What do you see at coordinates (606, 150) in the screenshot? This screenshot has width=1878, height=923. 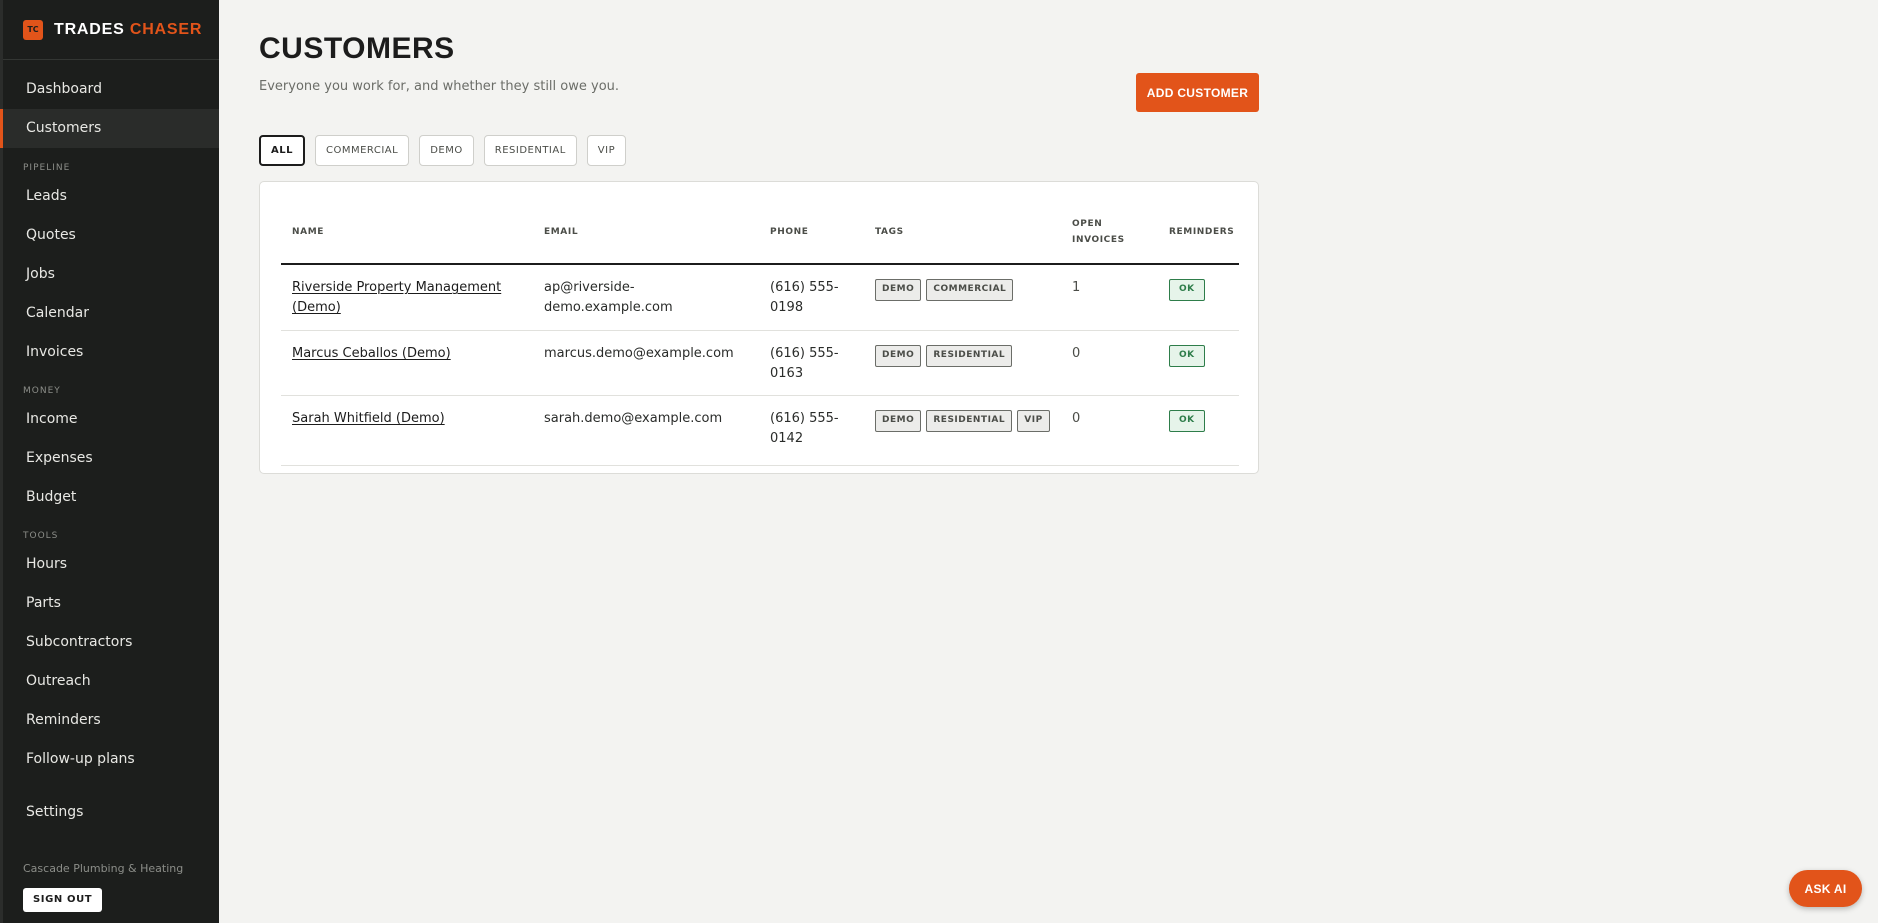 I see `filter-vip: VIP` at bounding box center [606, 150].